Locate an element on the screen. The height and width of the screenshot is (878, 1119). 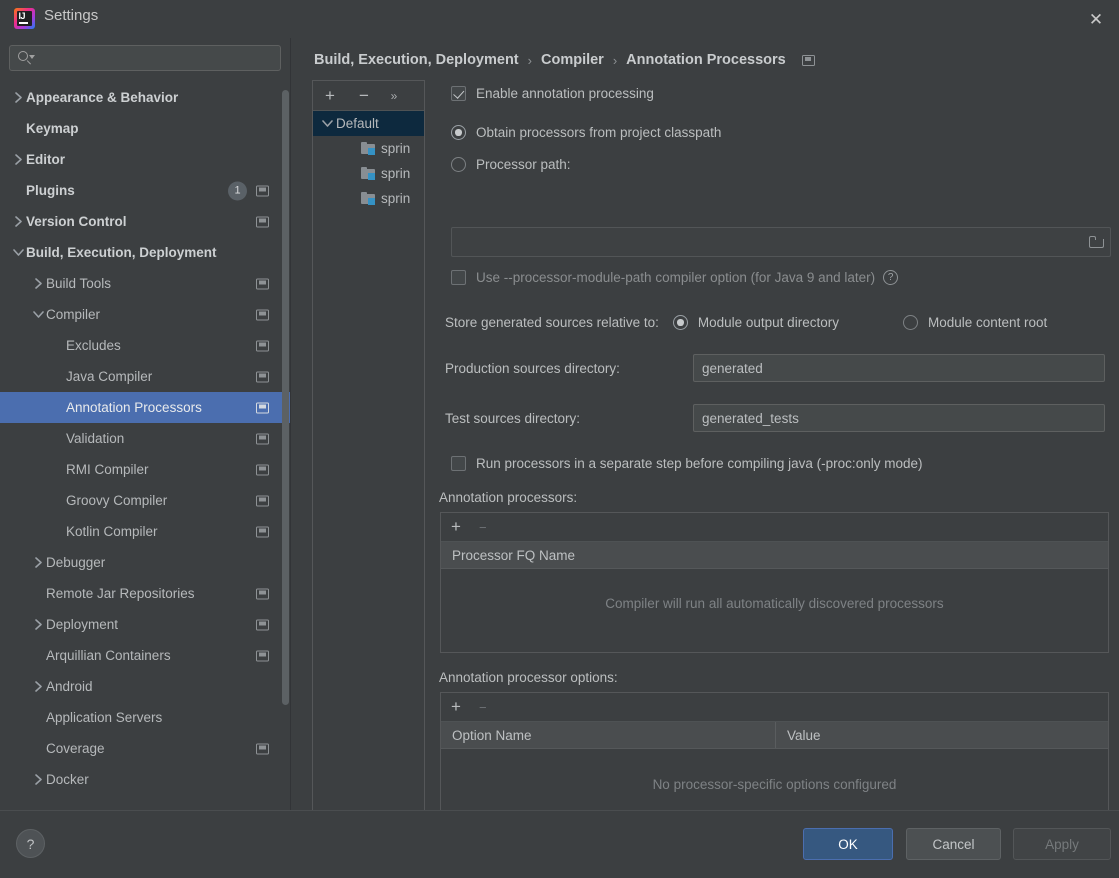
sidebar-item-kotlin-compiler: Kotlin Compiler is located at coordinates (145, 531).